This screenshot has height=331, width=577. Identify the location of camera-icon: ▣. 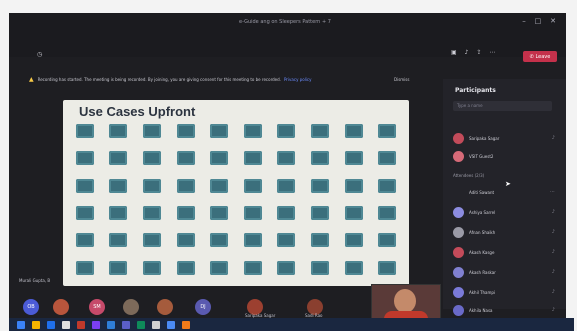
(454, 52).